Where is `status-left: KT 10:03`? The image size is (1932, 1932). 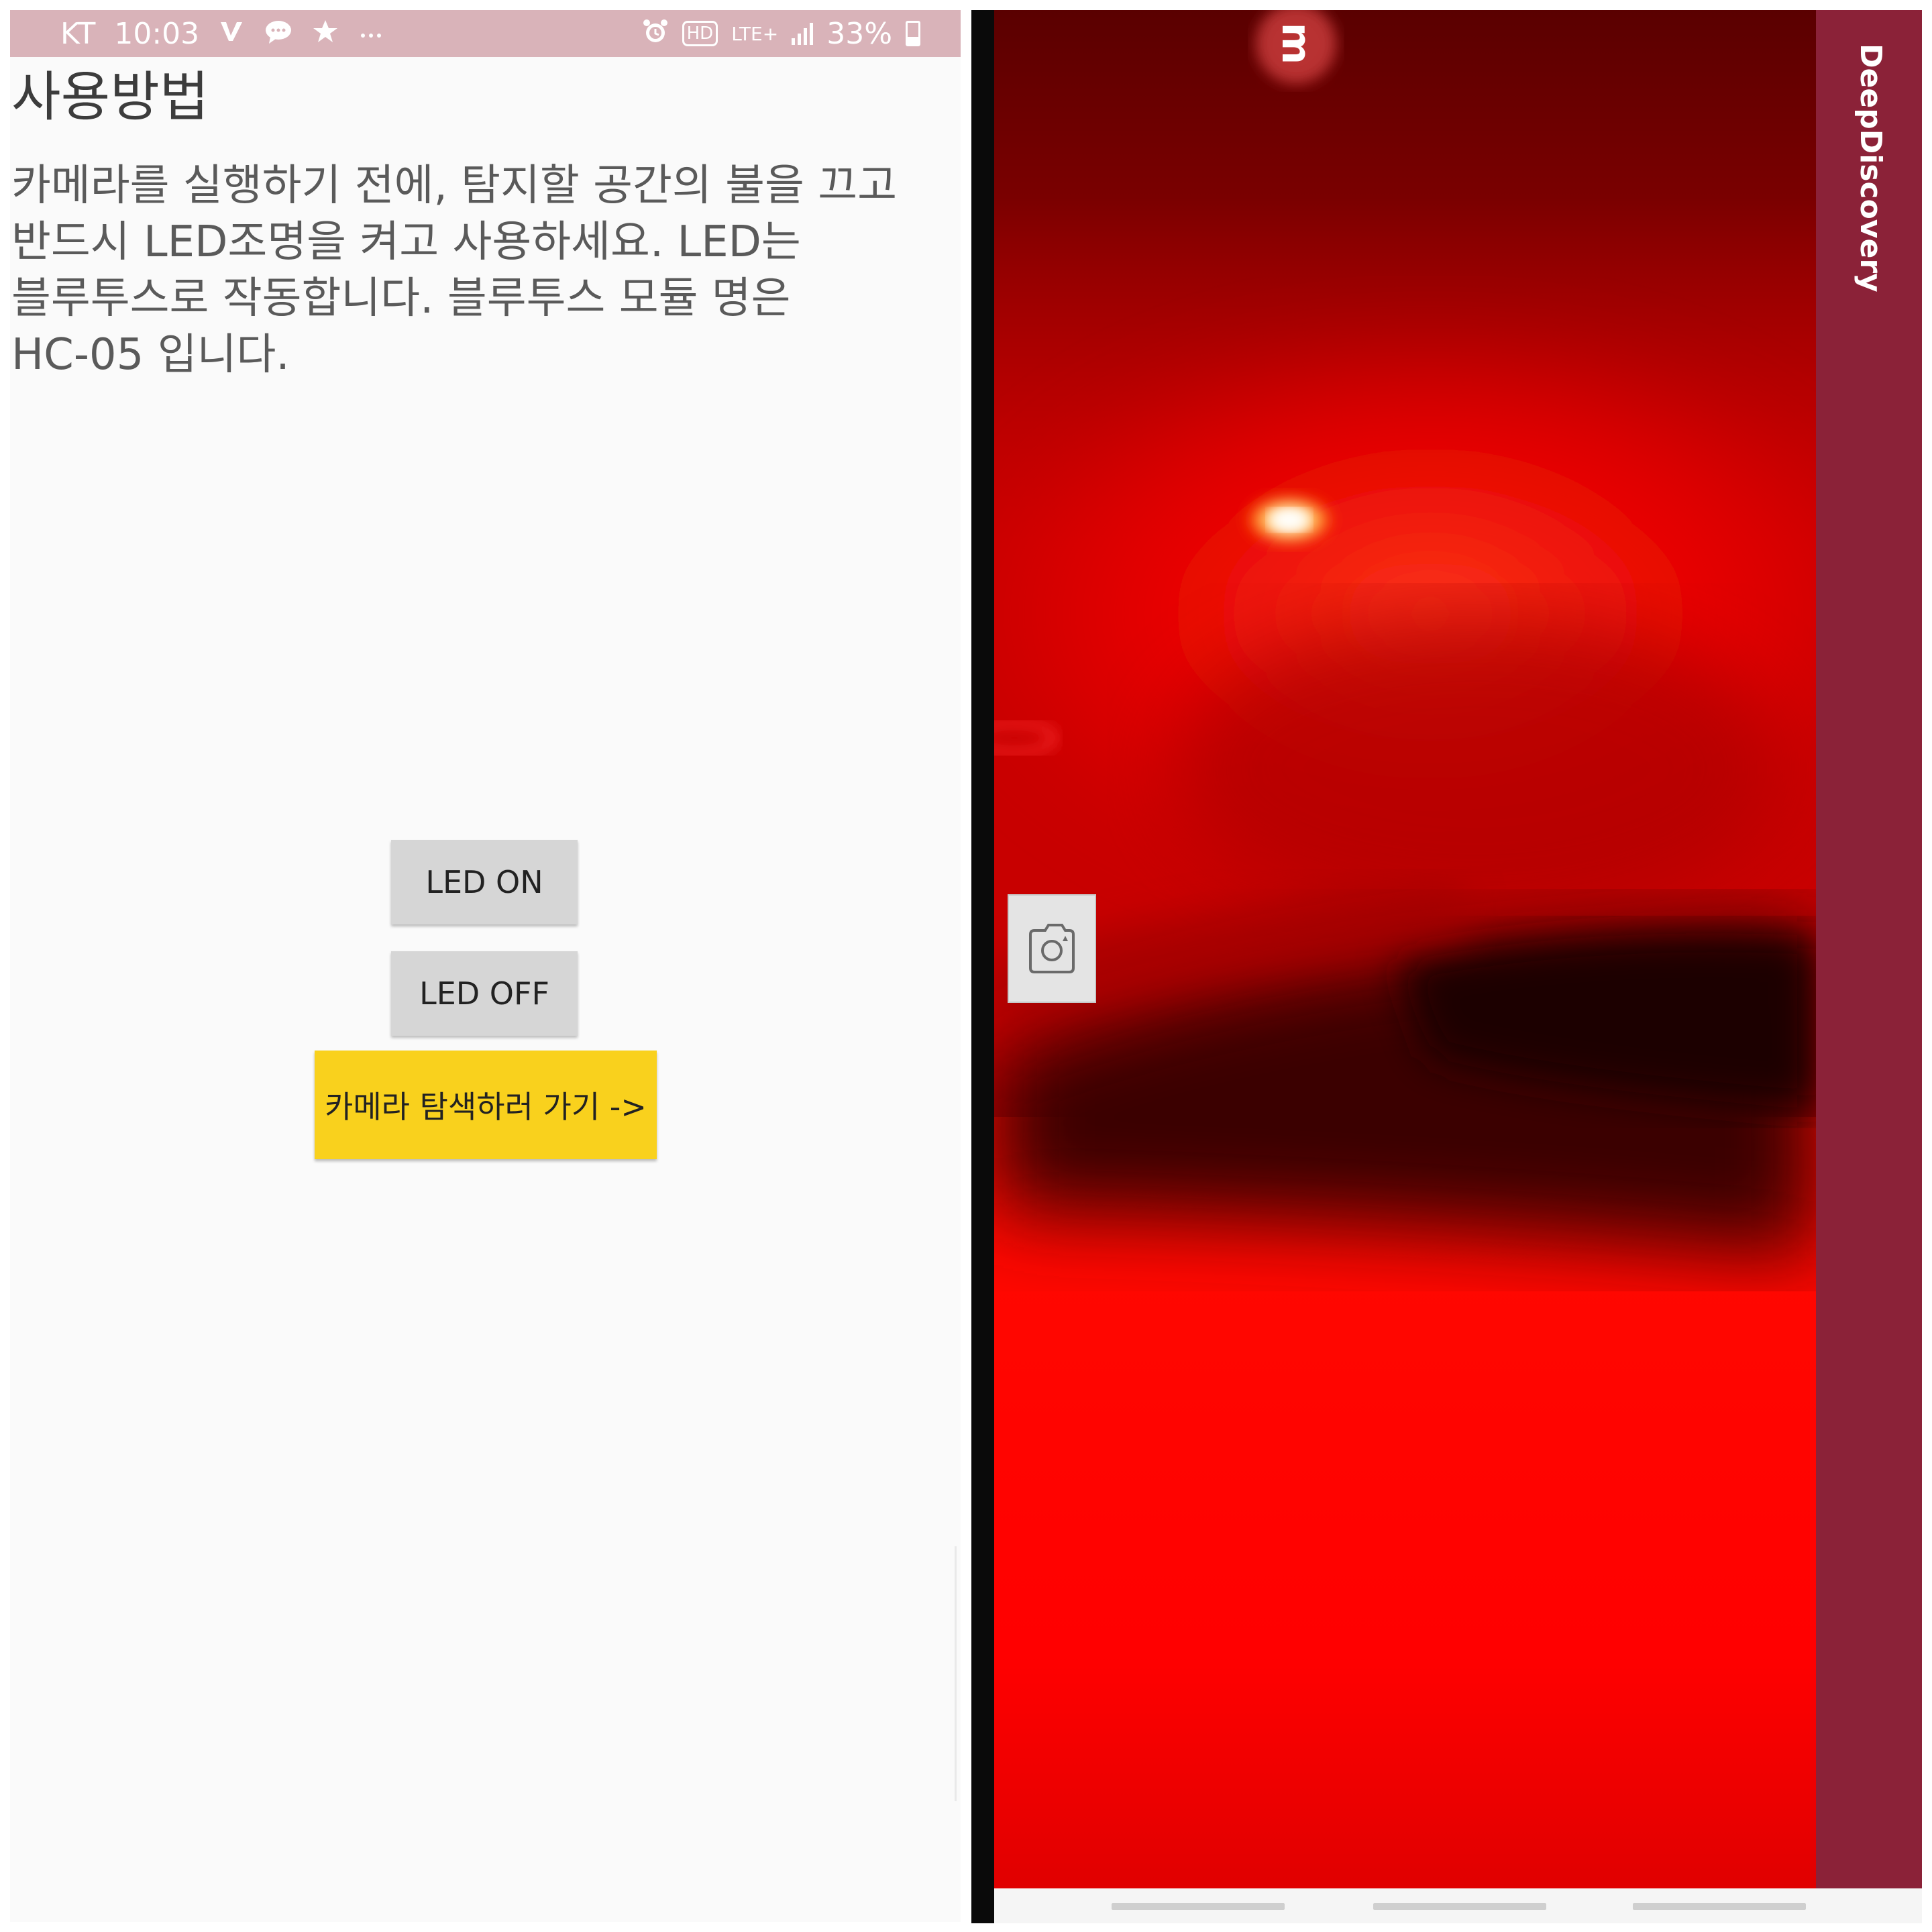 status-left: KT 10:03 is located at coordinates (222, 33).